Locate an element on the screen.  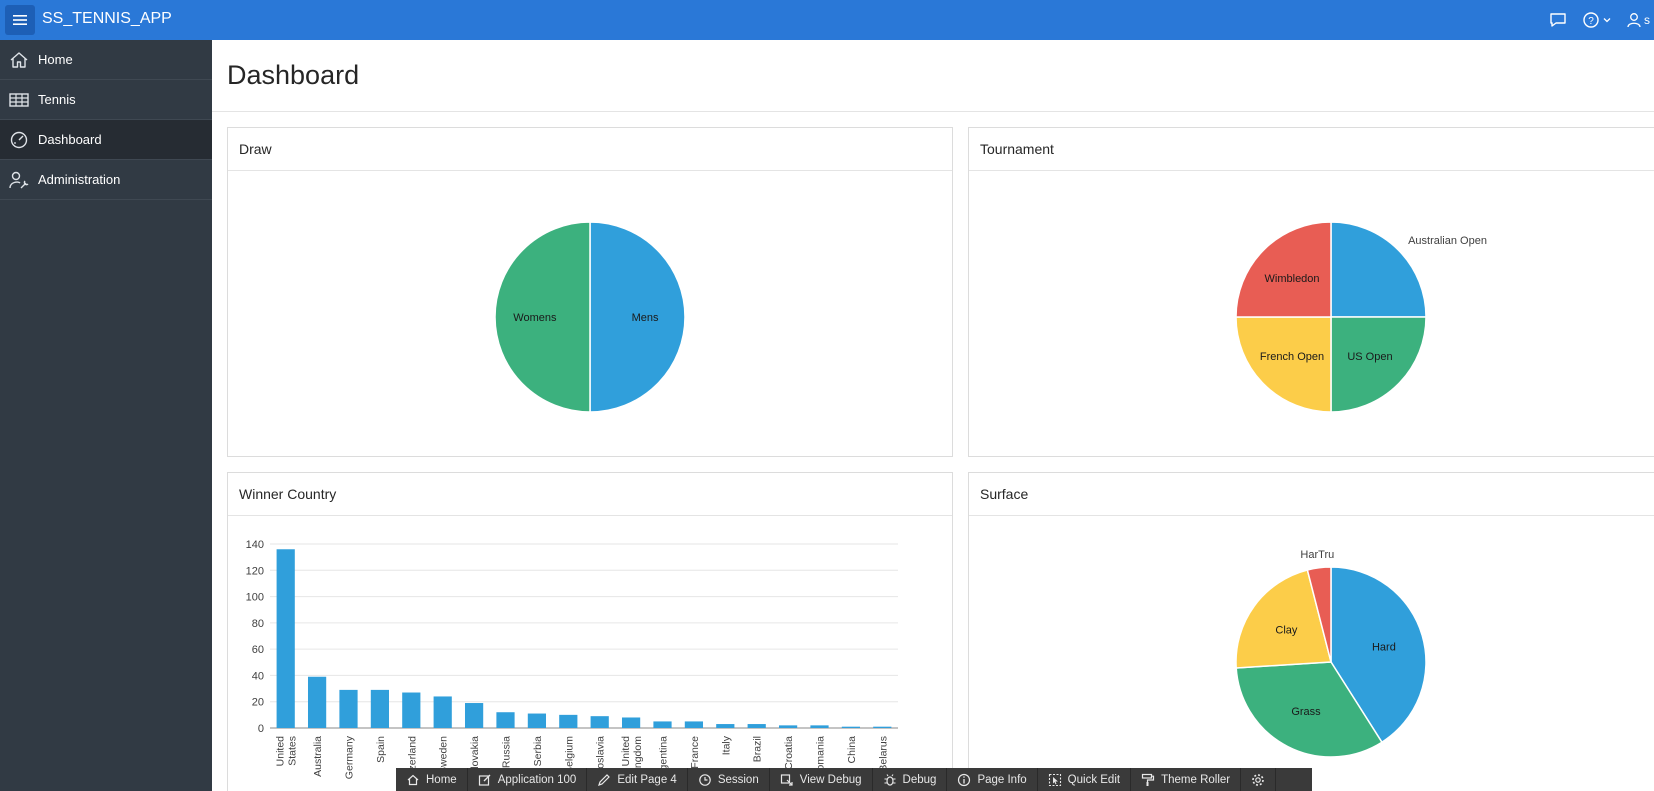
chat-icon is located at coordinates (1558, 20).